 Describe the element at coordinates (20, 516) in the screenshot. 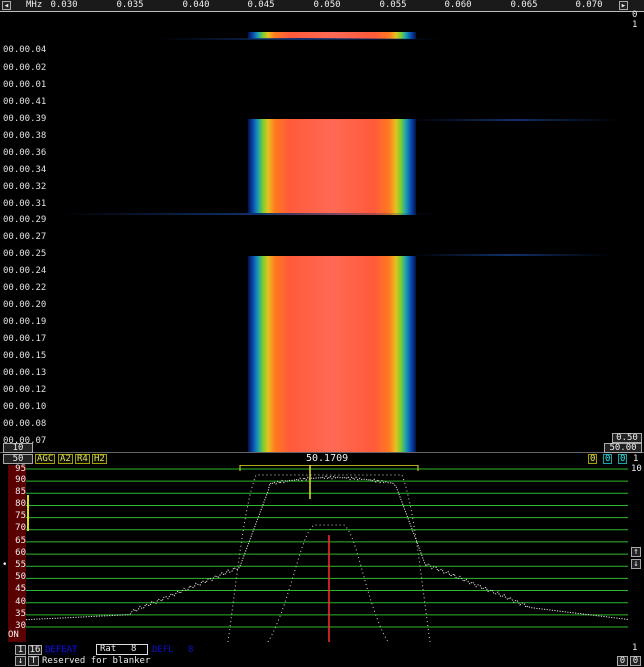

I see `y-axis-label: 75` at that location.